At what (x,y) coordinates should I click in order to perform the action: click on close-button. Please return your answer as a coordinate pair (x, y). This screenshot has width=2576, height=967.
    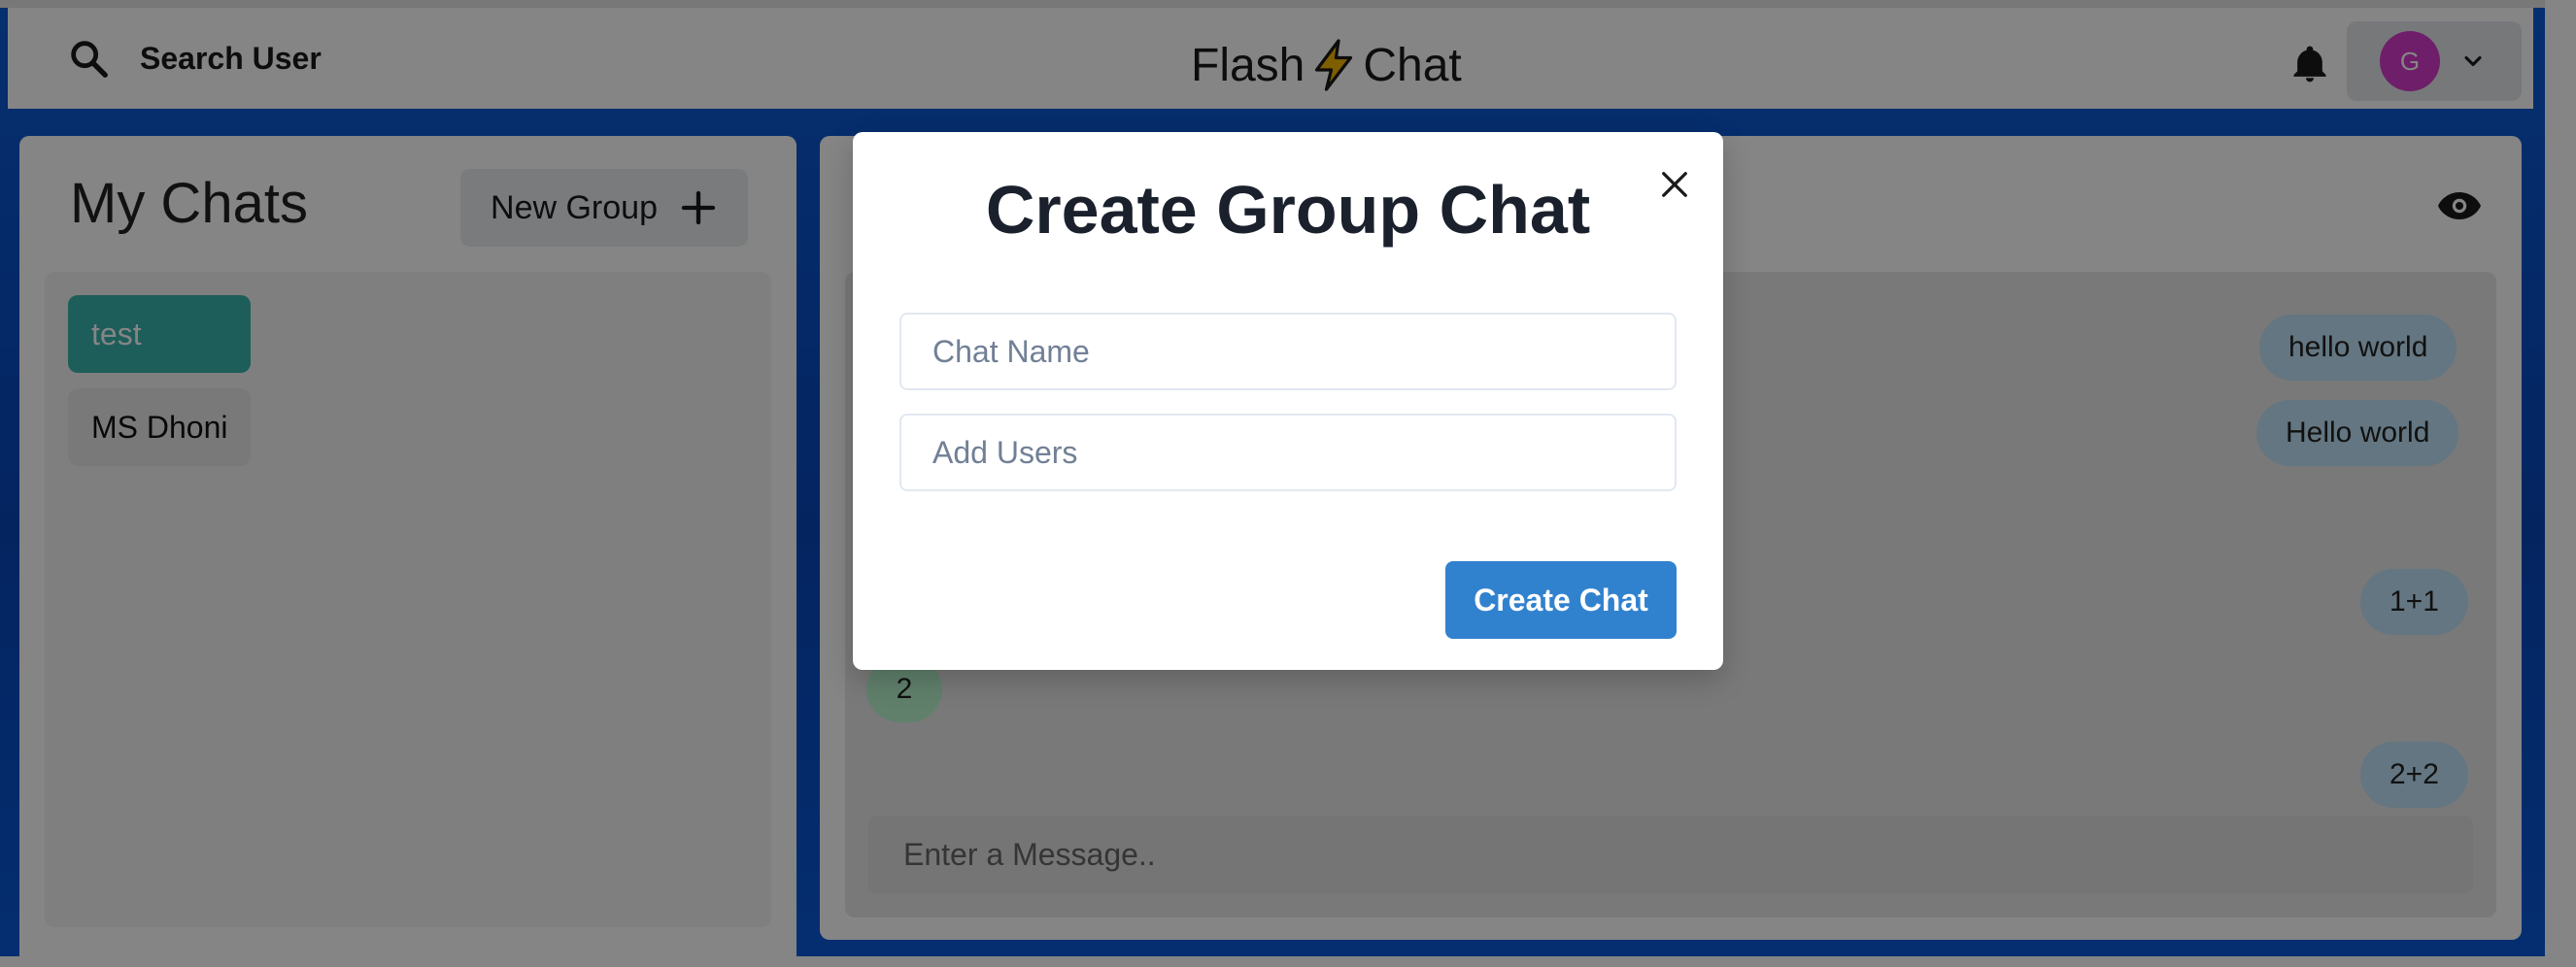
    Looking at the image, I should click on (1674, 184).